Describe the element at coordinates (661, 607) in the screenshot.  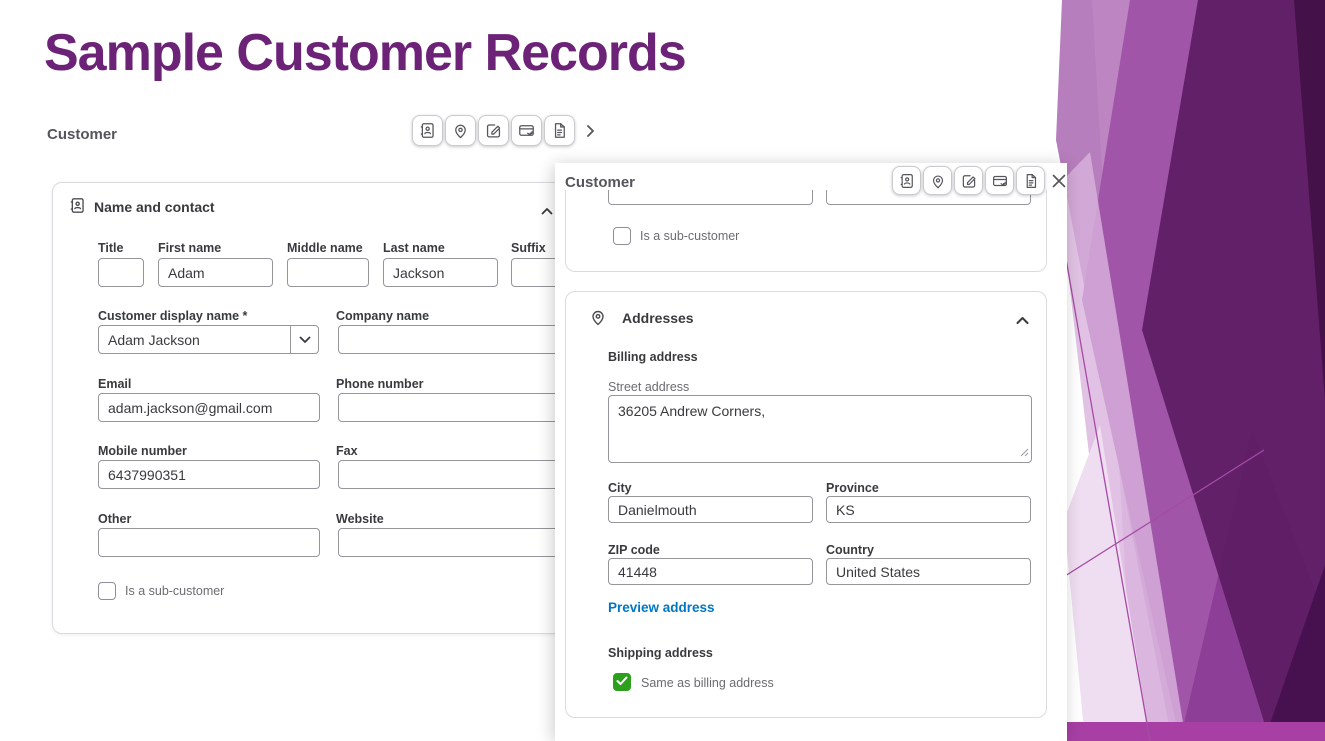
I see `preview-address-link: Preview address` at that location.